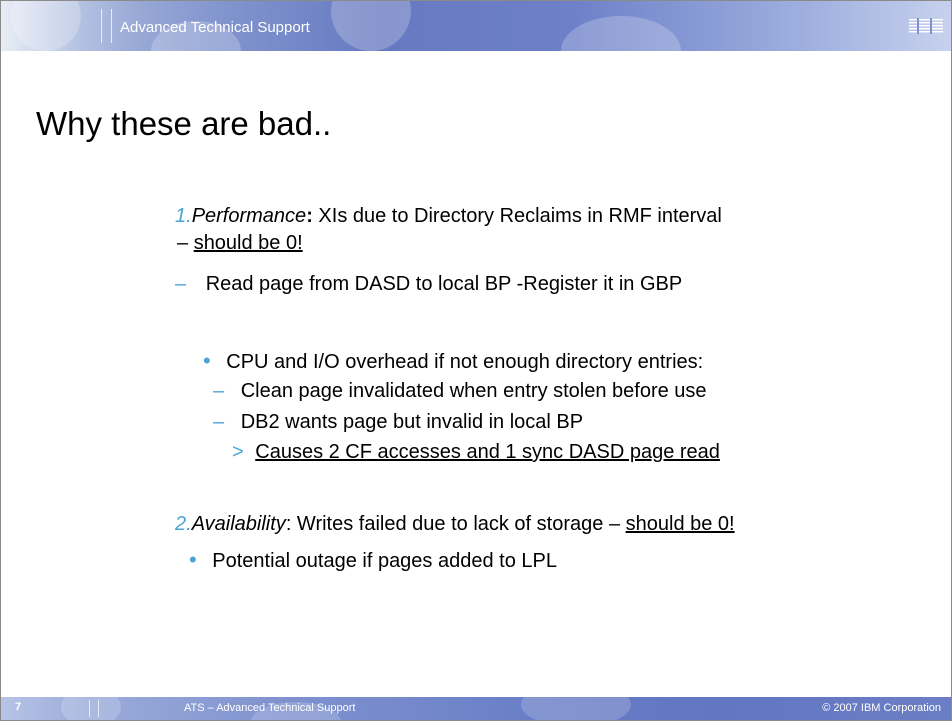  Describe the element at coordinates (412, 422) in the screenshot. I see `item1-dash-b-text: DB2 wants page but invalid in local BP` at that location.